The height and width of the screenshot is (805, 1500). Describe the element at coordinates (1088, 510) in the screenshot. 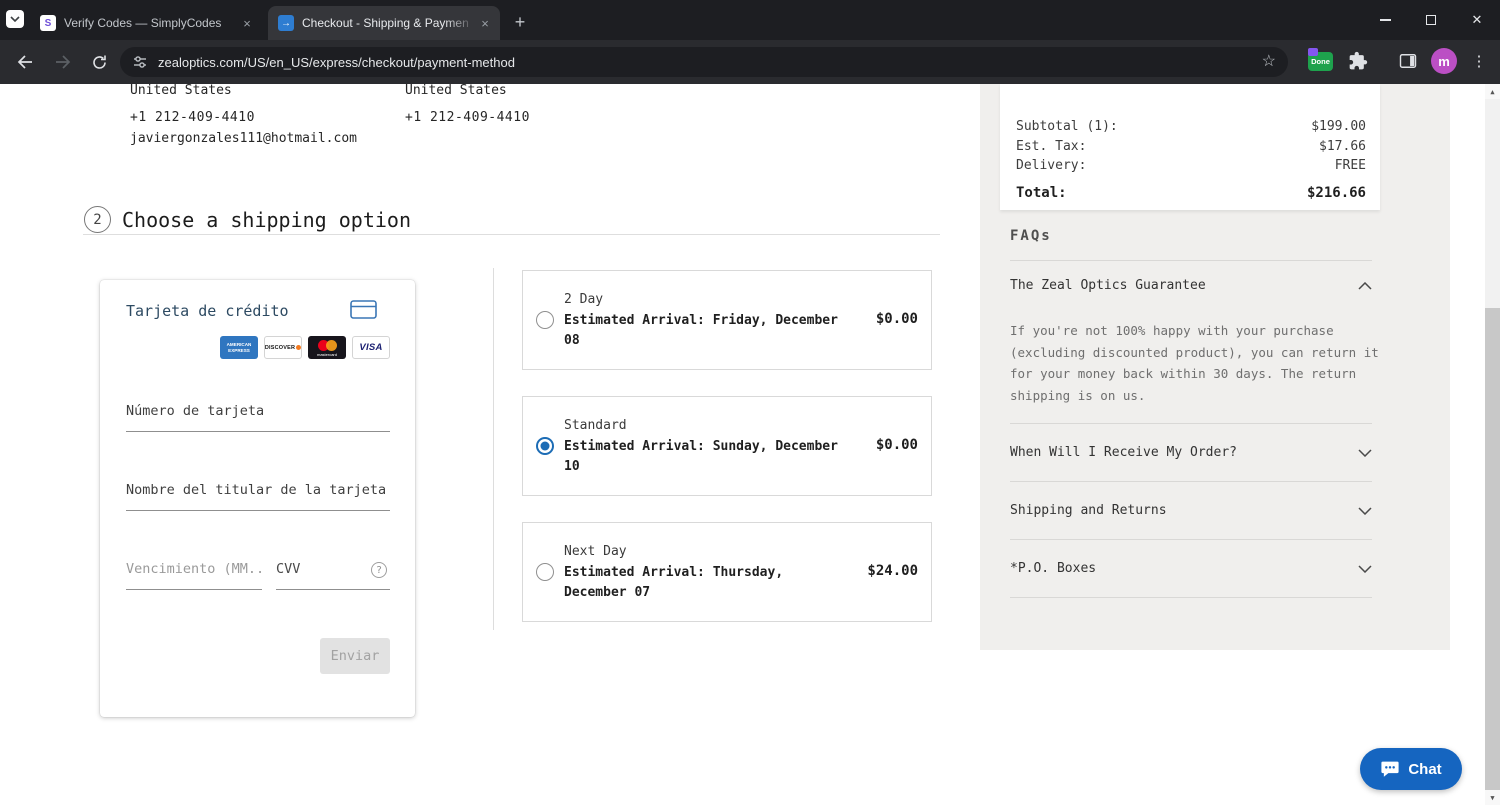

I see `faq-label: Shipping and Returns` at that location.